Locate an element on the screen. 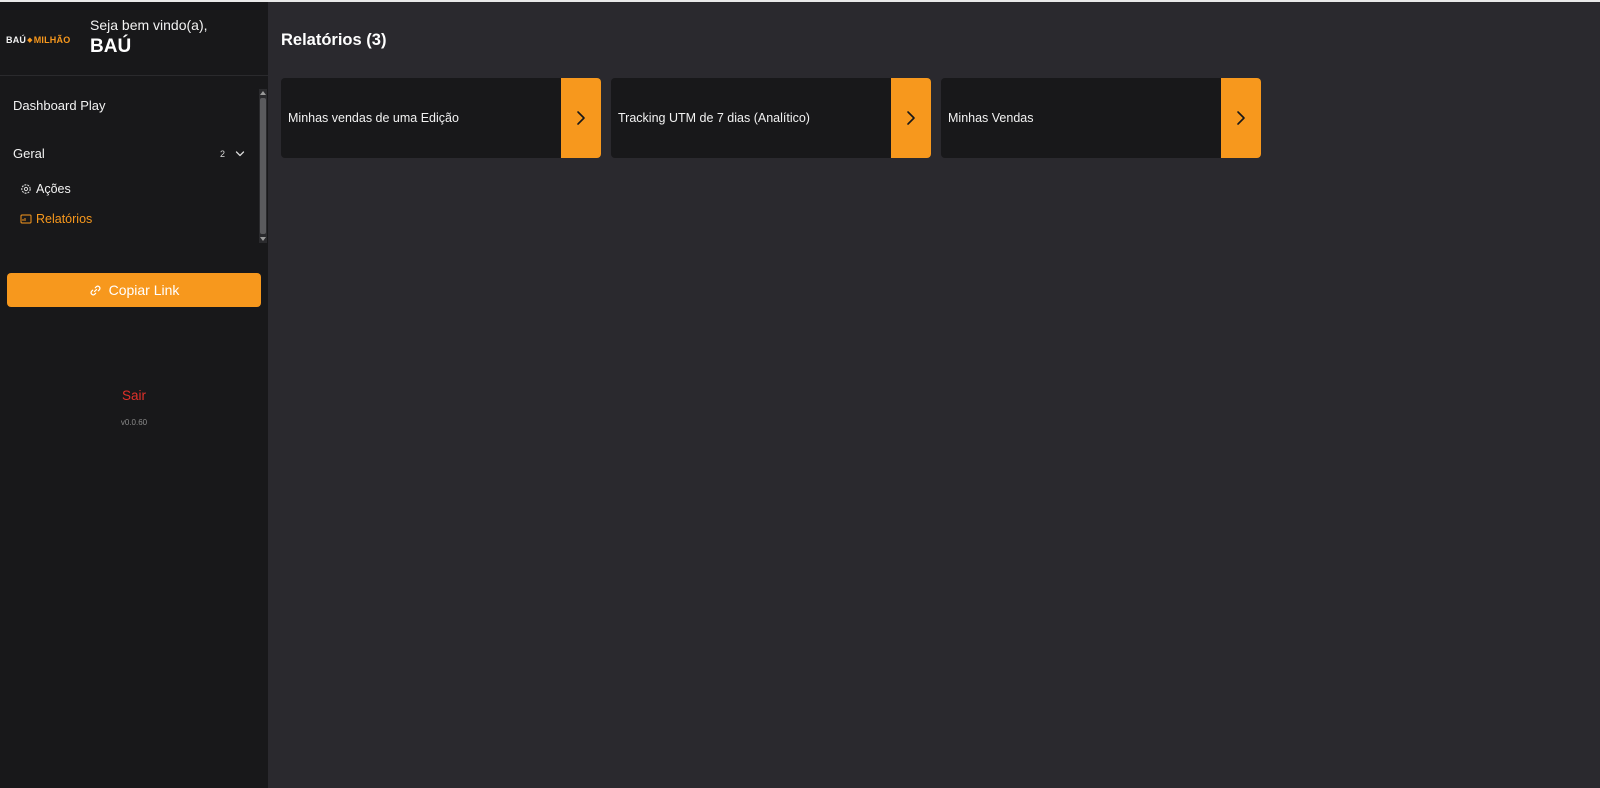 The height and width of the screenshot is (788, 1600). report-card-label: Tracking UTM de 7 dias (Analítico) is located at coordinates (714, 118).